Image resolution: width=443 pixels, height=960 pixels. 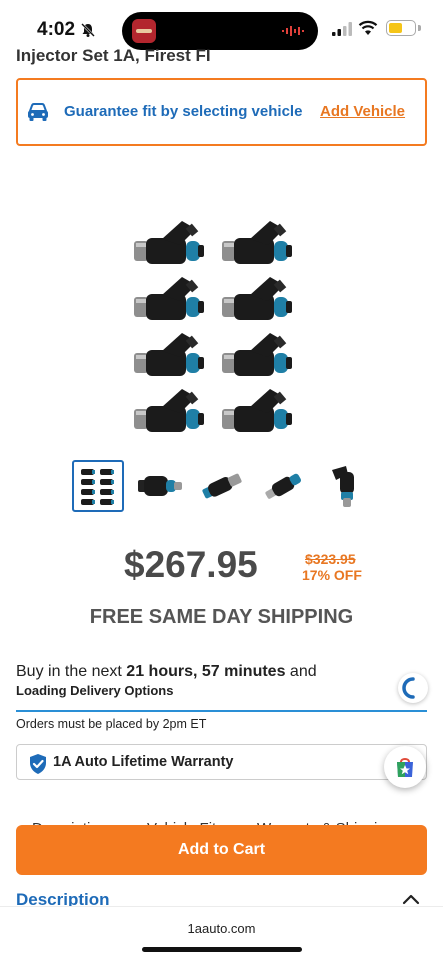 I want to click on product-image-fuel-injectors, so click(x=222, y=333).